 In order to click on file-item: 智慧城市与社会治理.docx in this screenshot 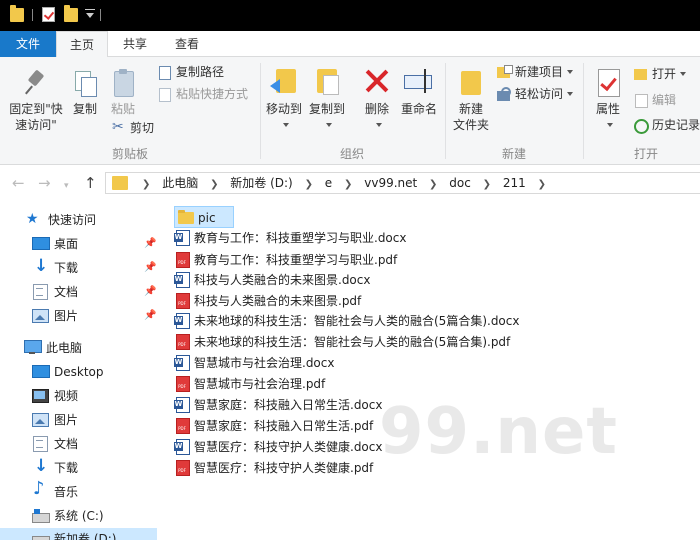, I will do `click(254, 363)`.